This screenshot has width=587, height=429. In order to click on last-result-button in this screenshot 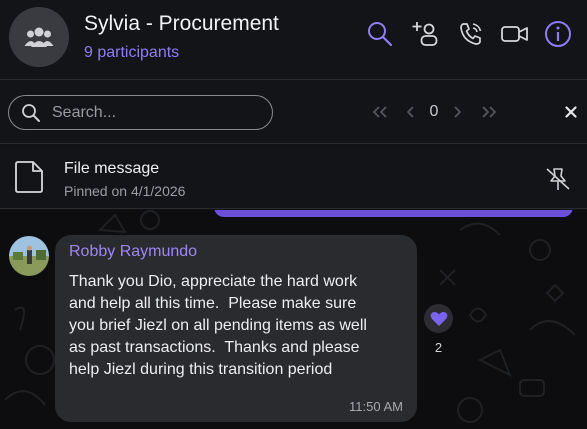, I will do `click(489, 112)`.